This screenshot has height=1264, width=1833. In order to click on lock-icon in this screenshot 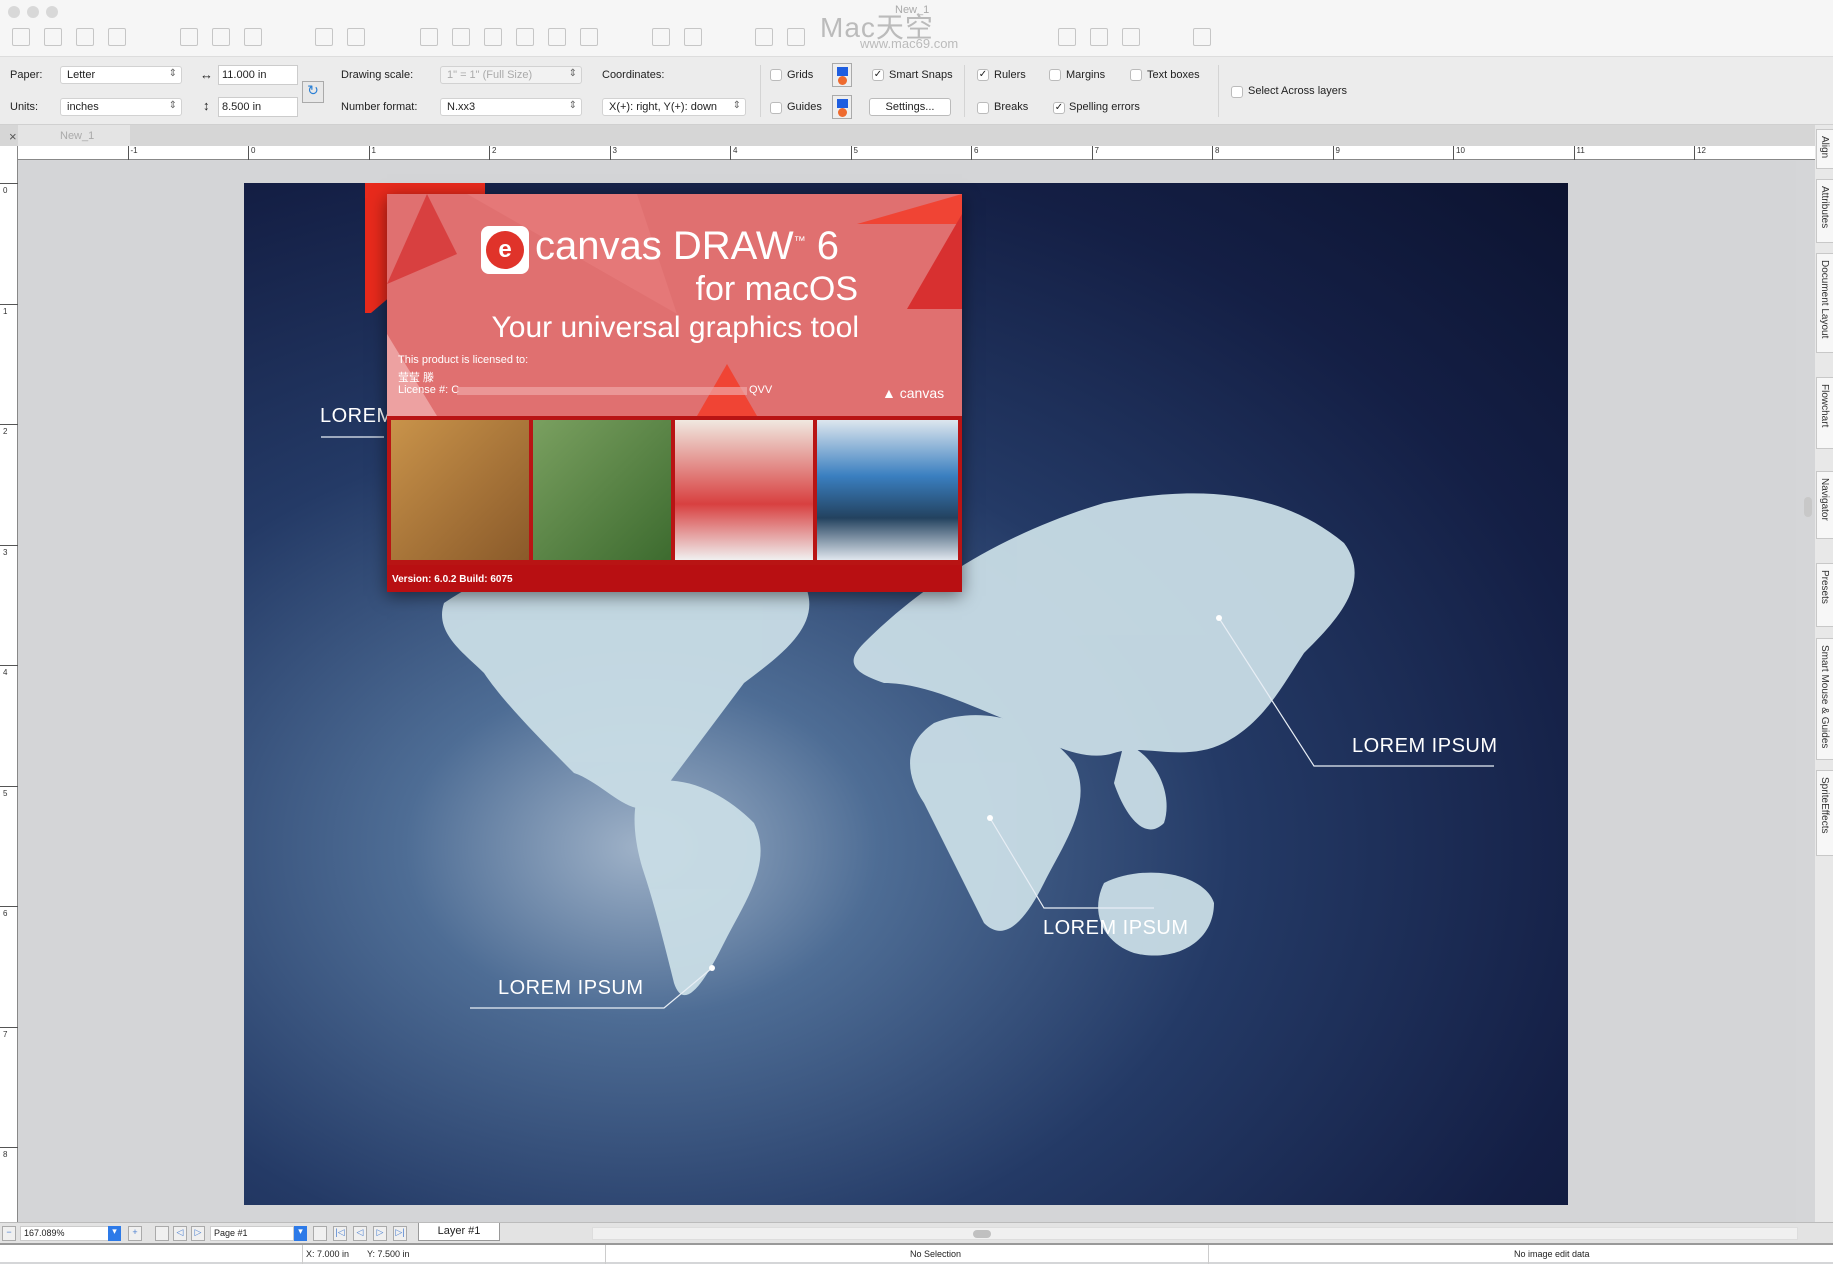, I will do `click(764, 37)`.